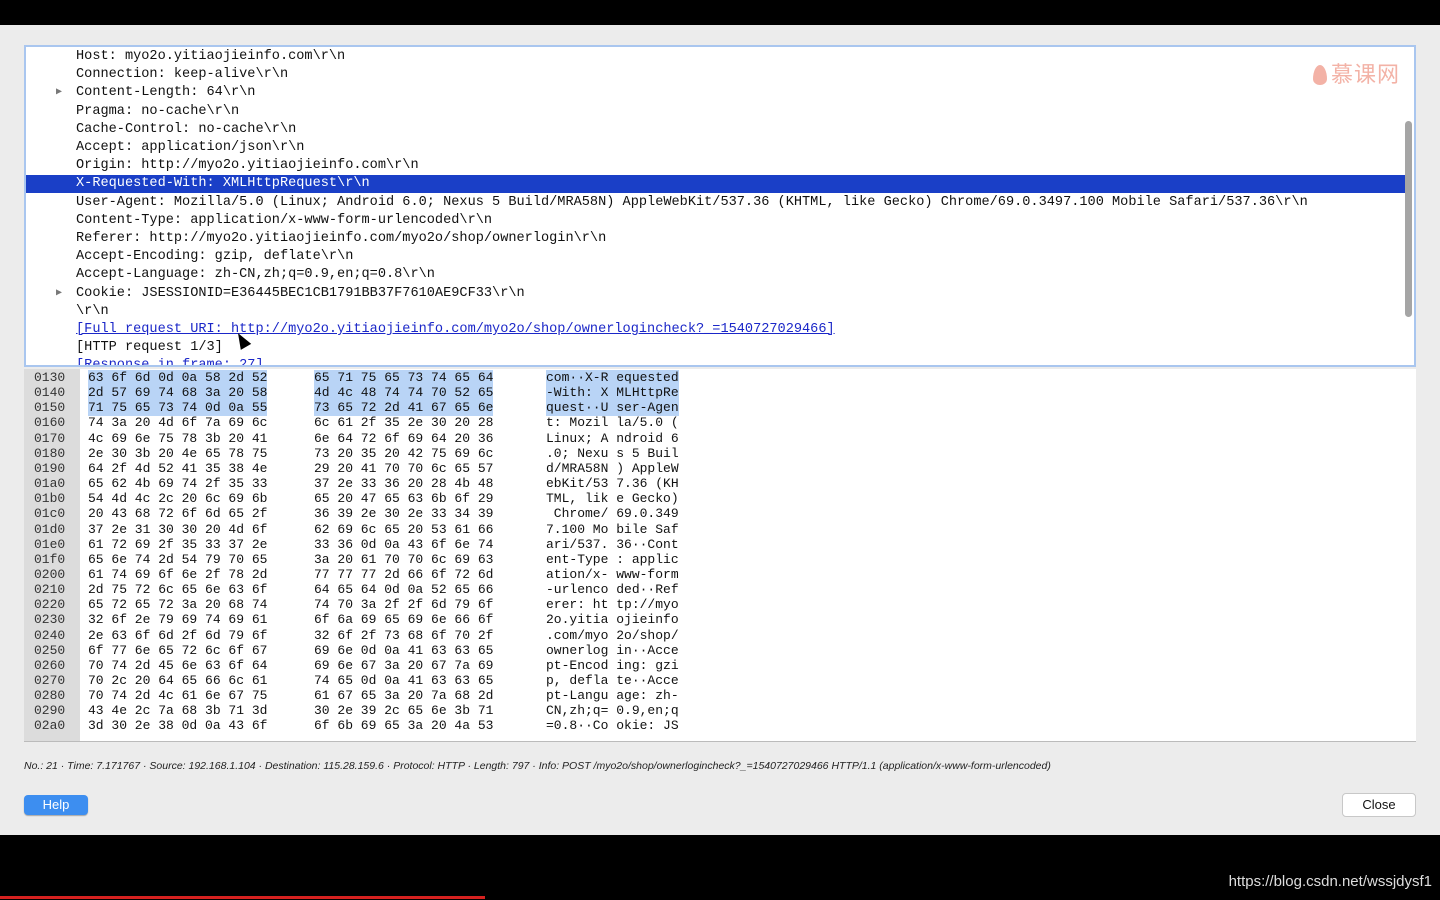  What do you see at coordinates (716, 312) in the screenshot?
I see `tree-row: \r\n` at bounding box center [716, 312].